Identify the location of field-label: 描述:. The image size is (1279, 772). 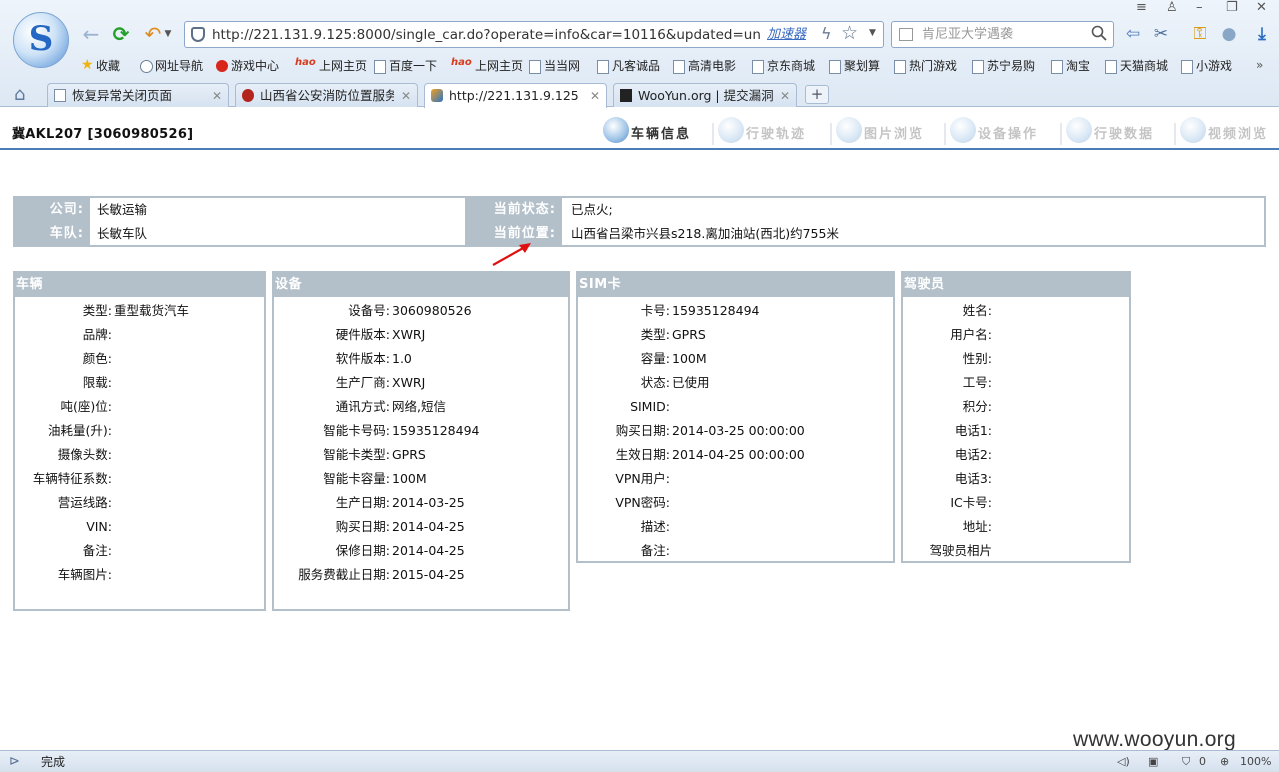
(655, 526).